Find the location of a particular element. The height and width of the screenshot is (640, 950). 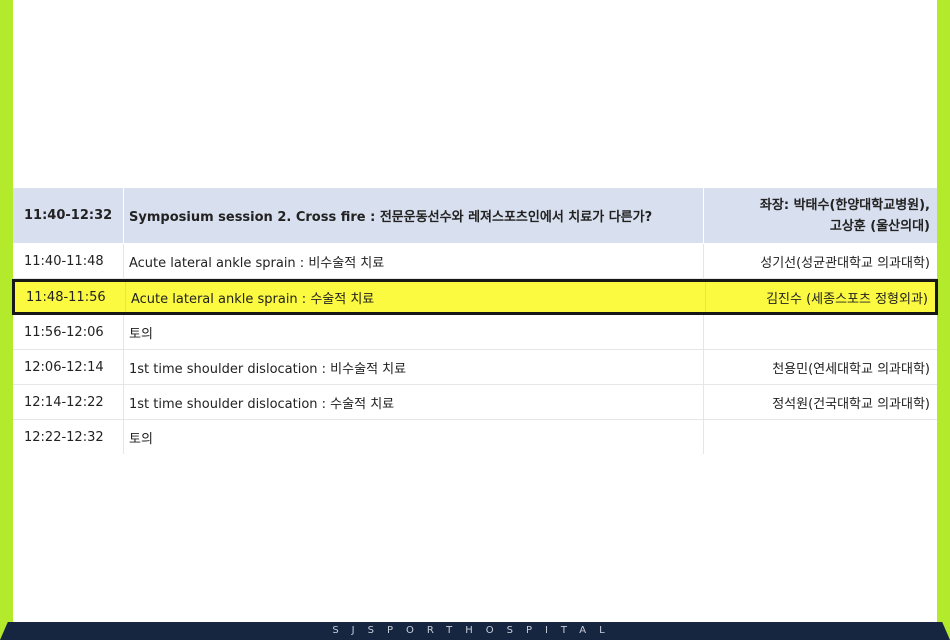

session-chairs: 좌장: 박태수(한양대학교병원), 고상훈 (울산의대) is located at coordinates (820, 216).